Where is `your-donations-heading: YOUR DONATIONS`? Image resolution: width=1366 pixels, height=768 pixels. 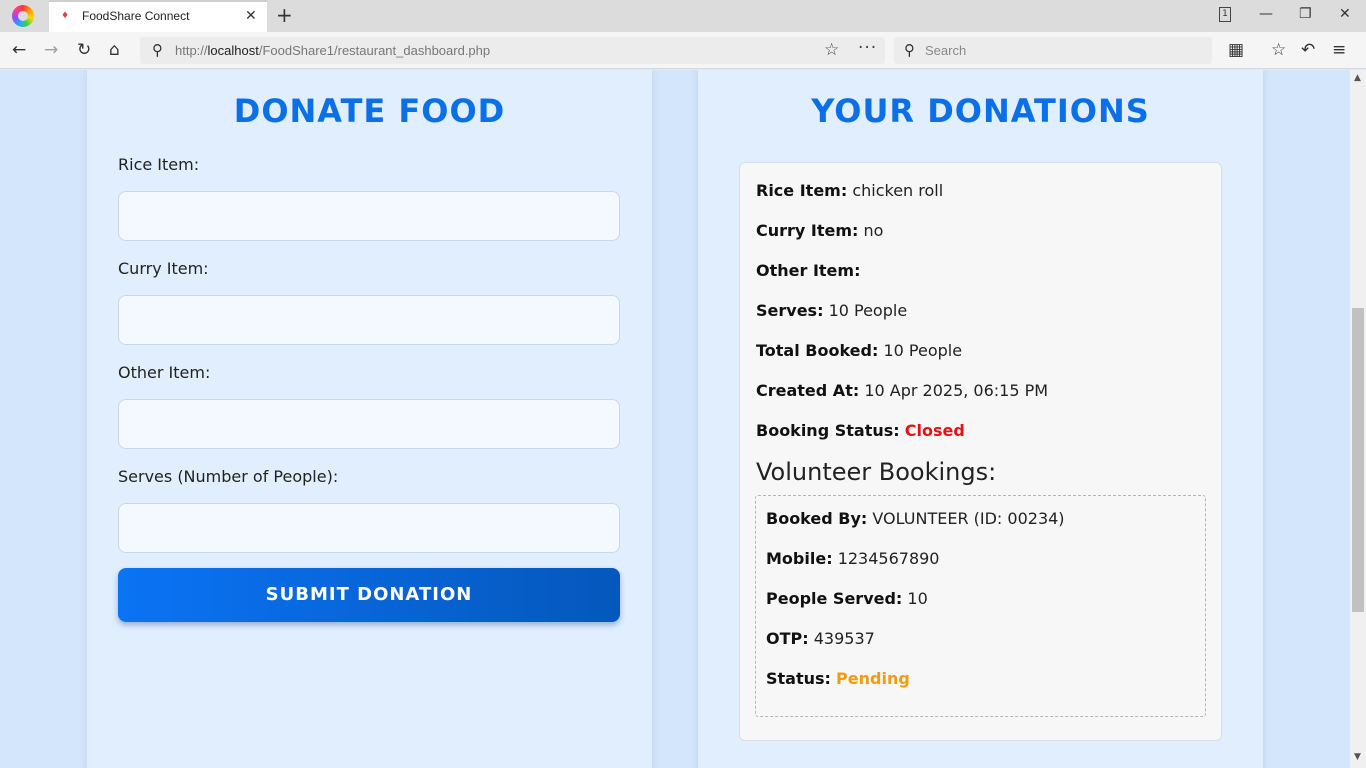 your-donations-heading: YOUR DONATIONS is located at coordinates (980, 111).